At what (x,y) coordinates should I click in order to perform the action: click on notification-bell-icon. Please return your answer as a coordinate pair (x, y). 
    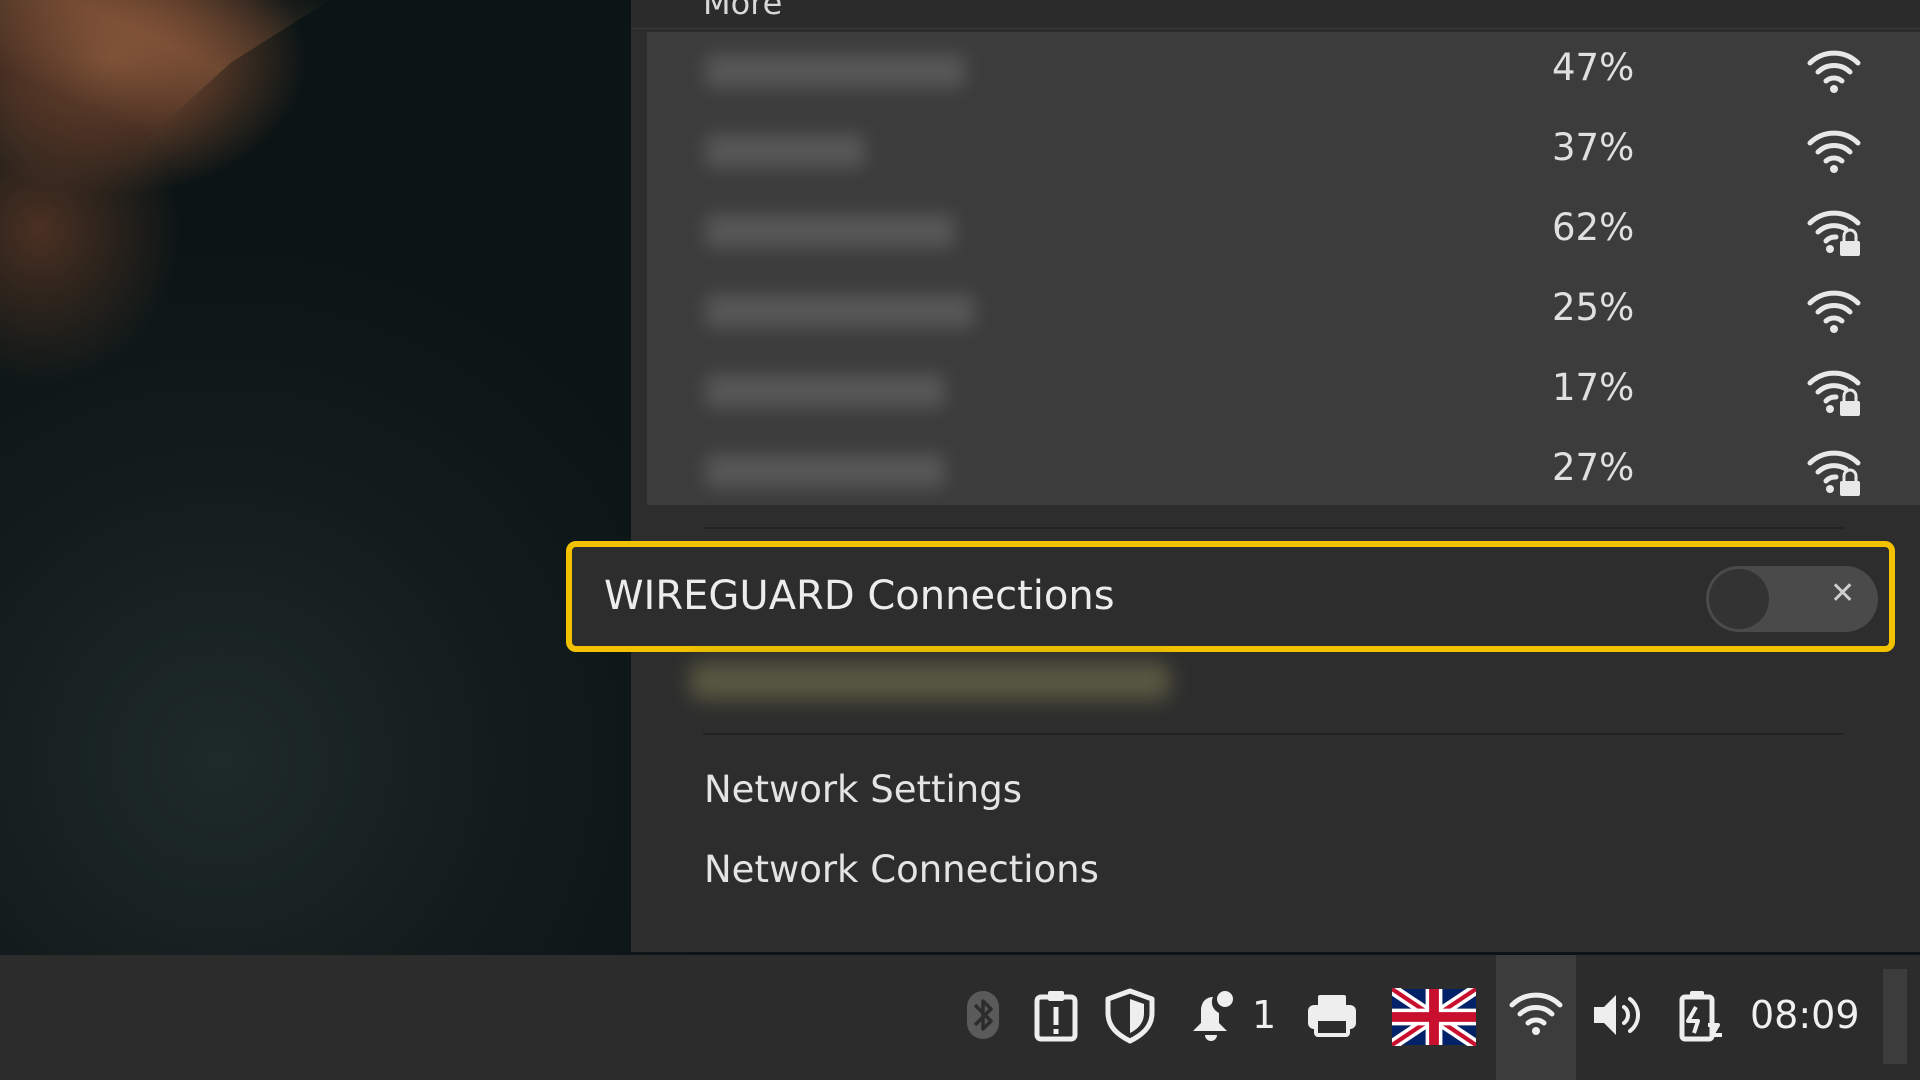
    Looking at the image, I should click on (1213, 1015).